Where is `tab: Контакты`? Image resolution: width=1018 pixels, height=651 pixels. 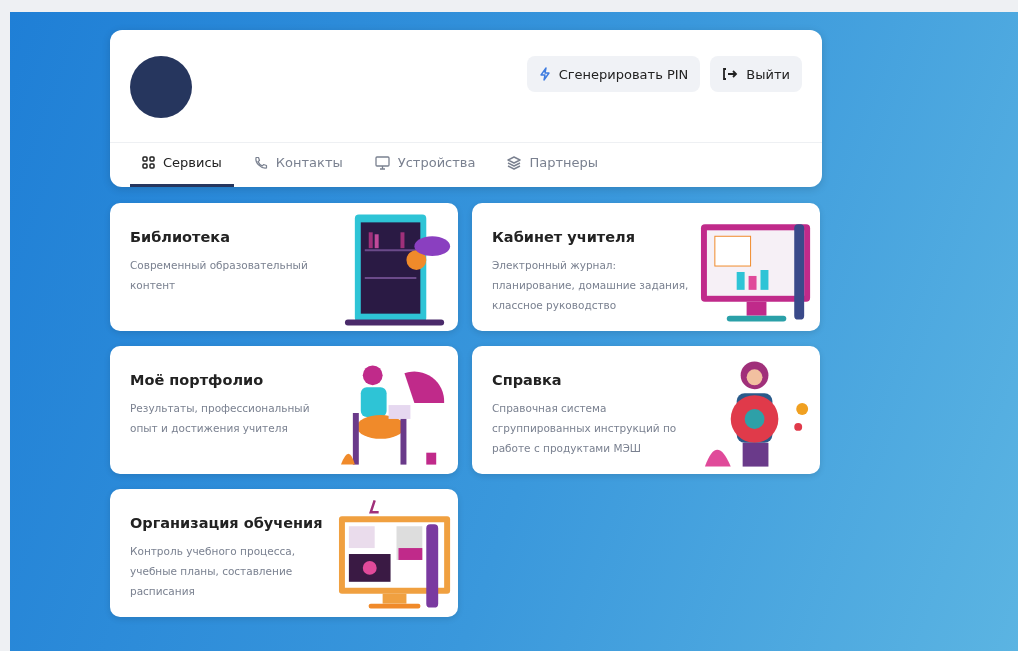
tab: Контакты is located at coordinates (298, 165).